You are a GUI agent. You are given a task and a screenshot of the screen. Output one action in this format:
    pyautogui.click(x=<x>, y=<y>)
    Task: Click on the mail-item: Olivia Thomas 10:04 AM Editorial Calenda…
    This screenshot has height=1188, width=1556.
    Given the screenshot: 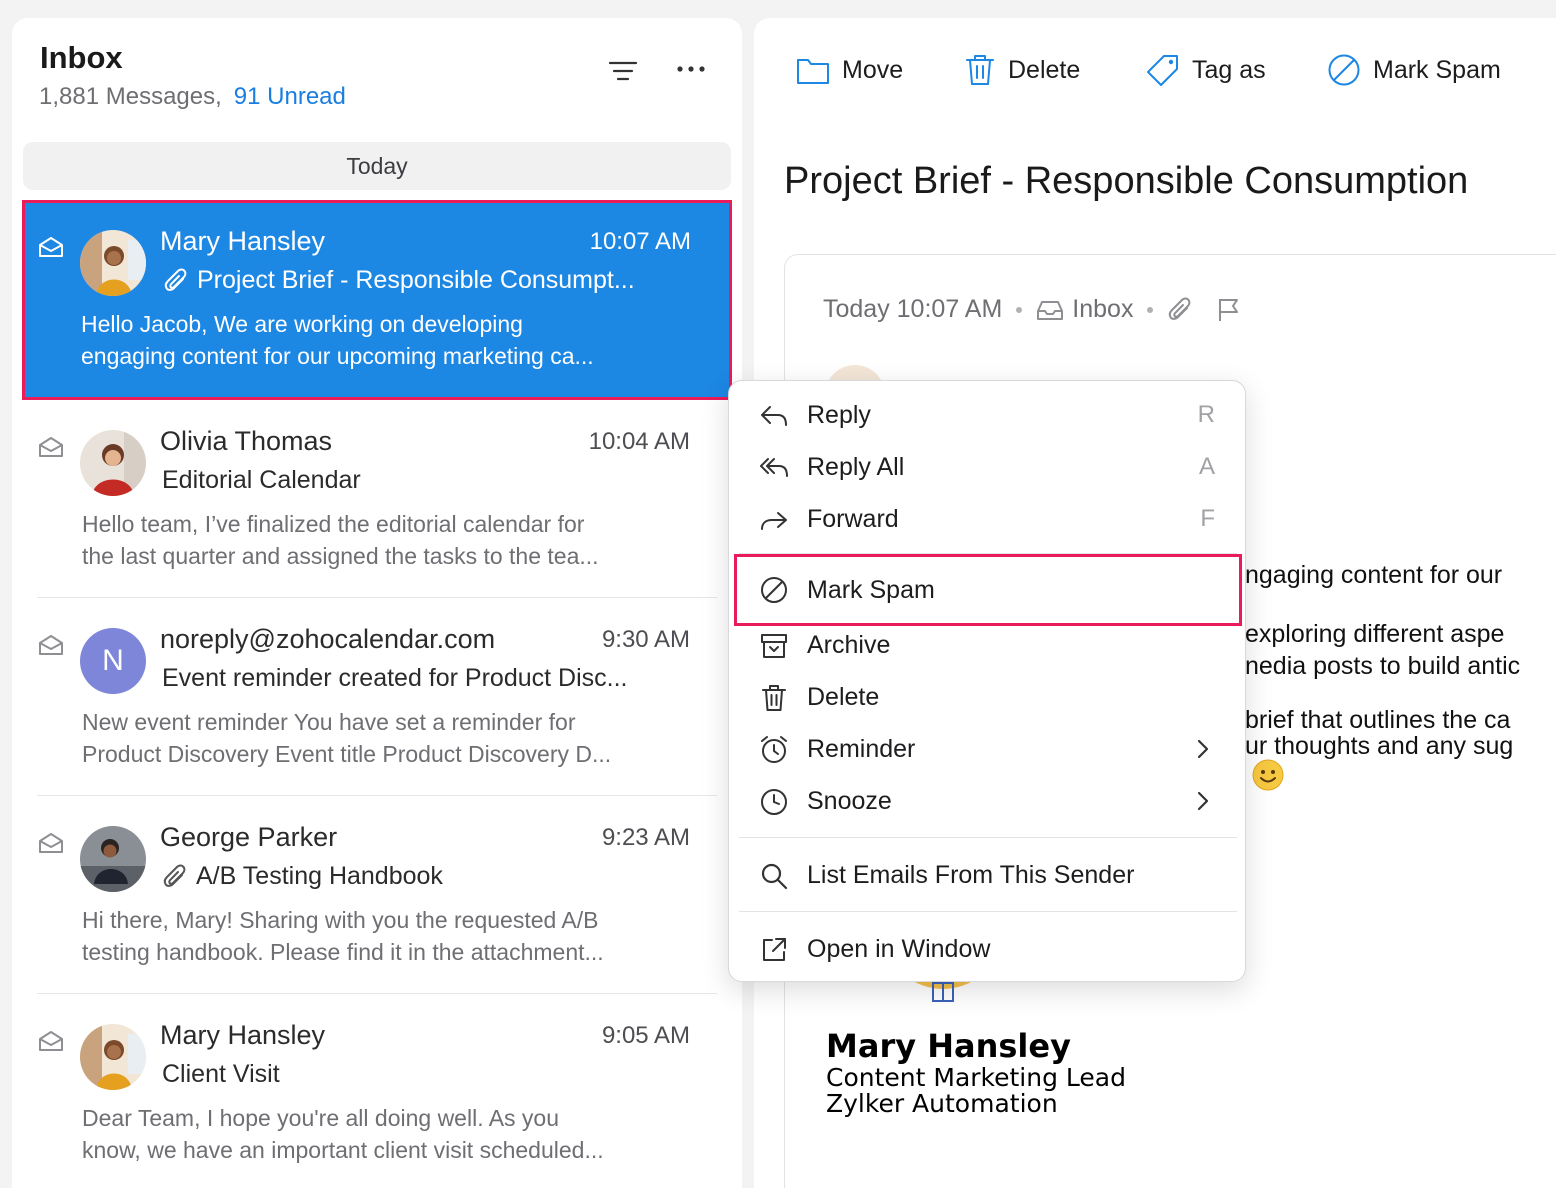 What is the action you would take?
    pyautogui.click(x=377, y=499)
    